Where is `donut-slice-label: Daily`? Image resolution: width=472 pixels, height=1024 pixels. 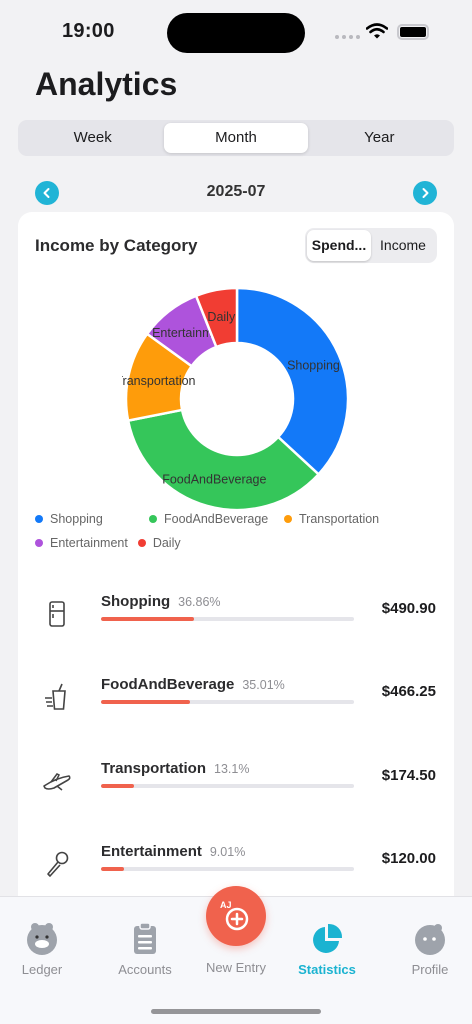 donut-slice-label: Daily is located at coordinates (221, 317).